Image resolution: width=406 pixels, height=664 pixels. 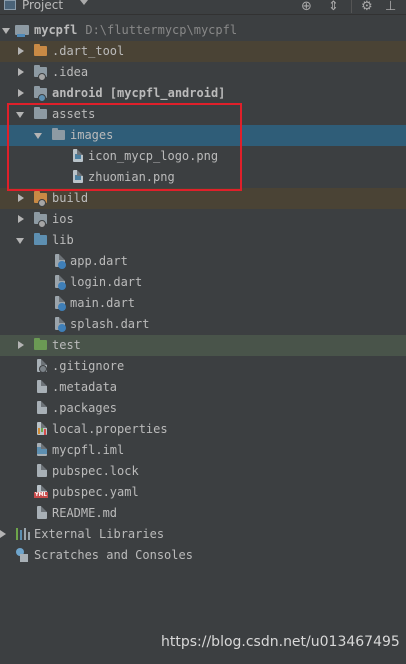 I want to click on tree-item-android: android [mycpfl_android], so click(x=203, y=93).